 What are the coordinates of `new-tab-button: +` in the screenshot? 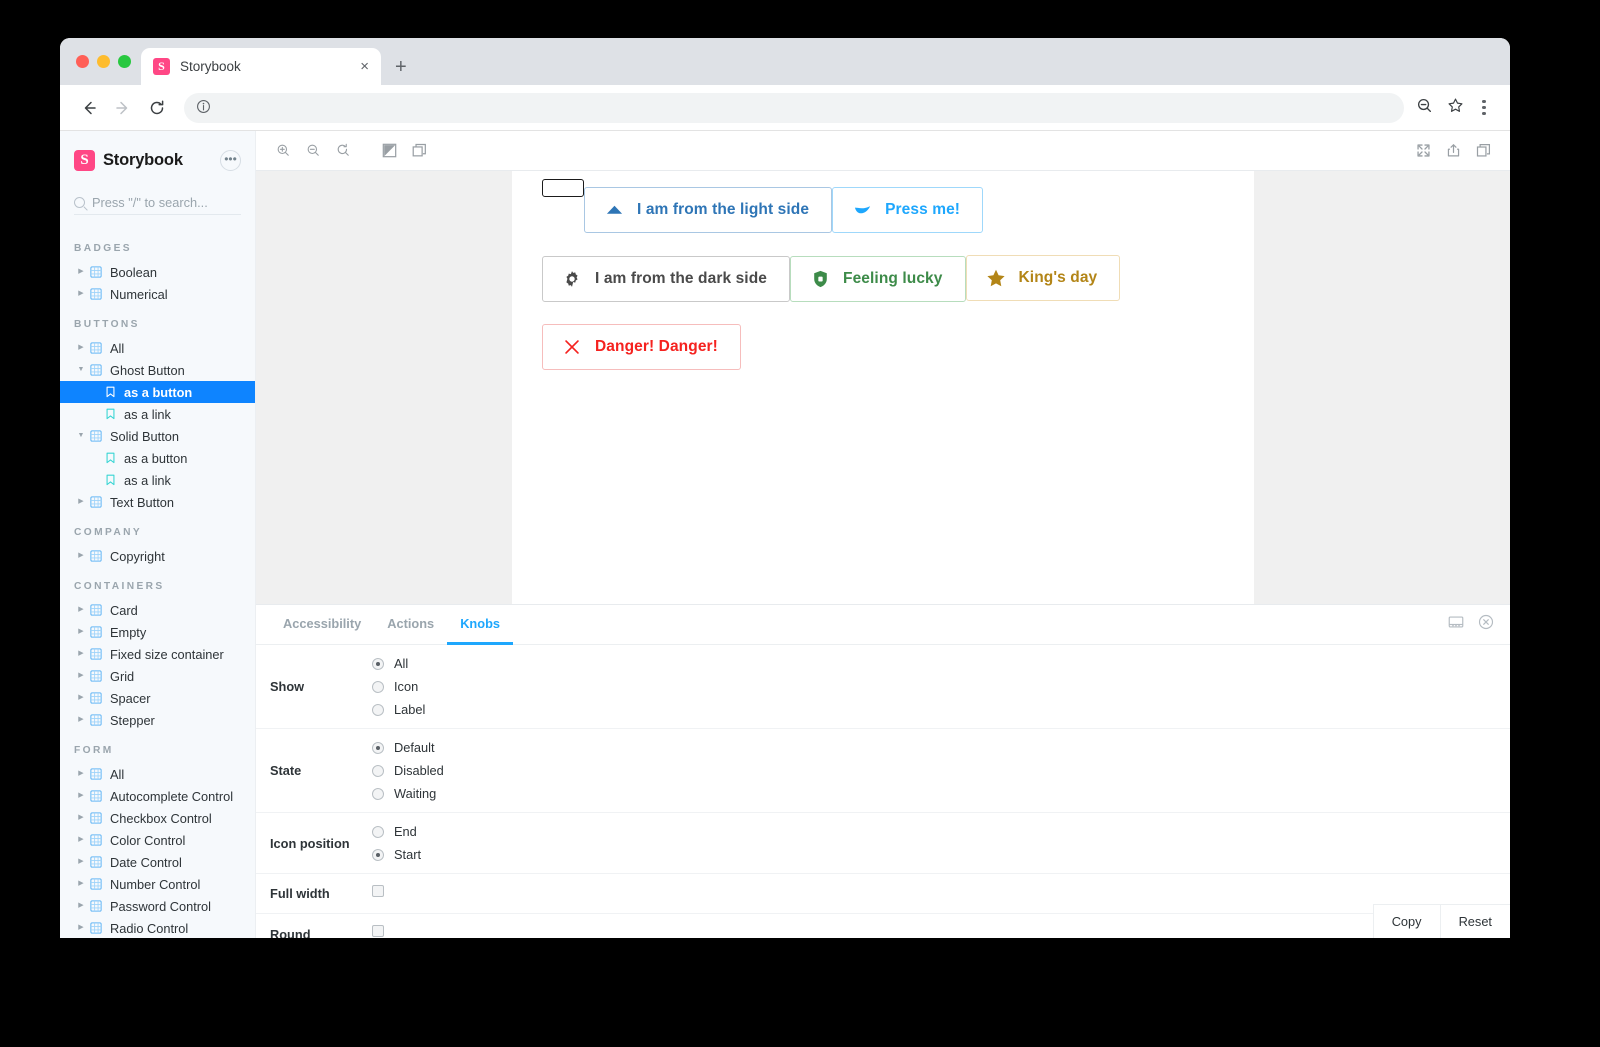 It's located at (401, 67).